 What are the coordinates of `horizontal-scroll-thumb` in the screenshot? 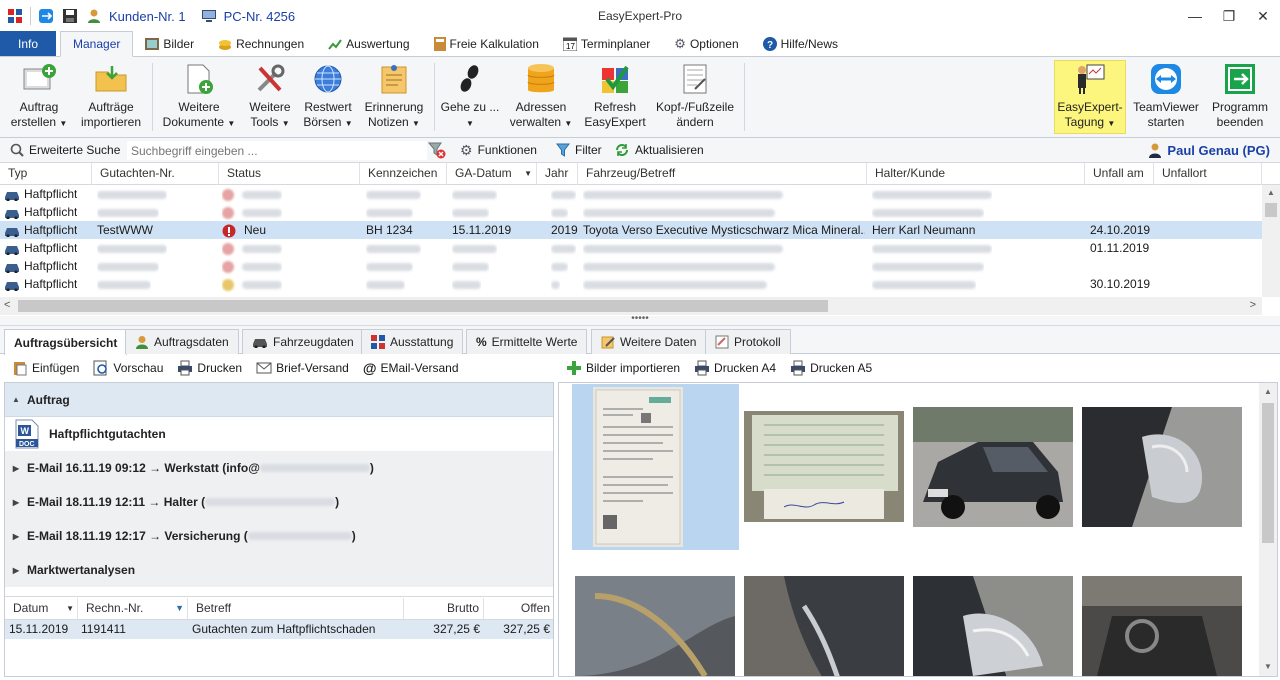 It's located at (423, 306).